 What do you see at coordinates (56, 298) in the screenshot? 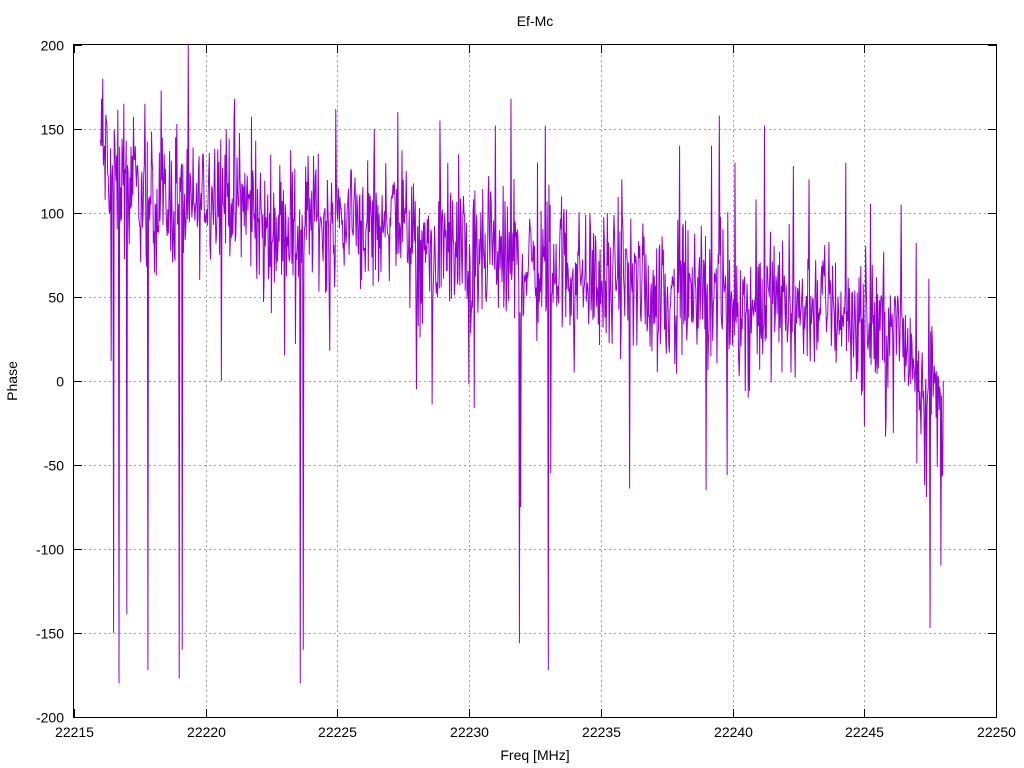
I see `y-tick-label: 50` at bounding box center [56, 298].